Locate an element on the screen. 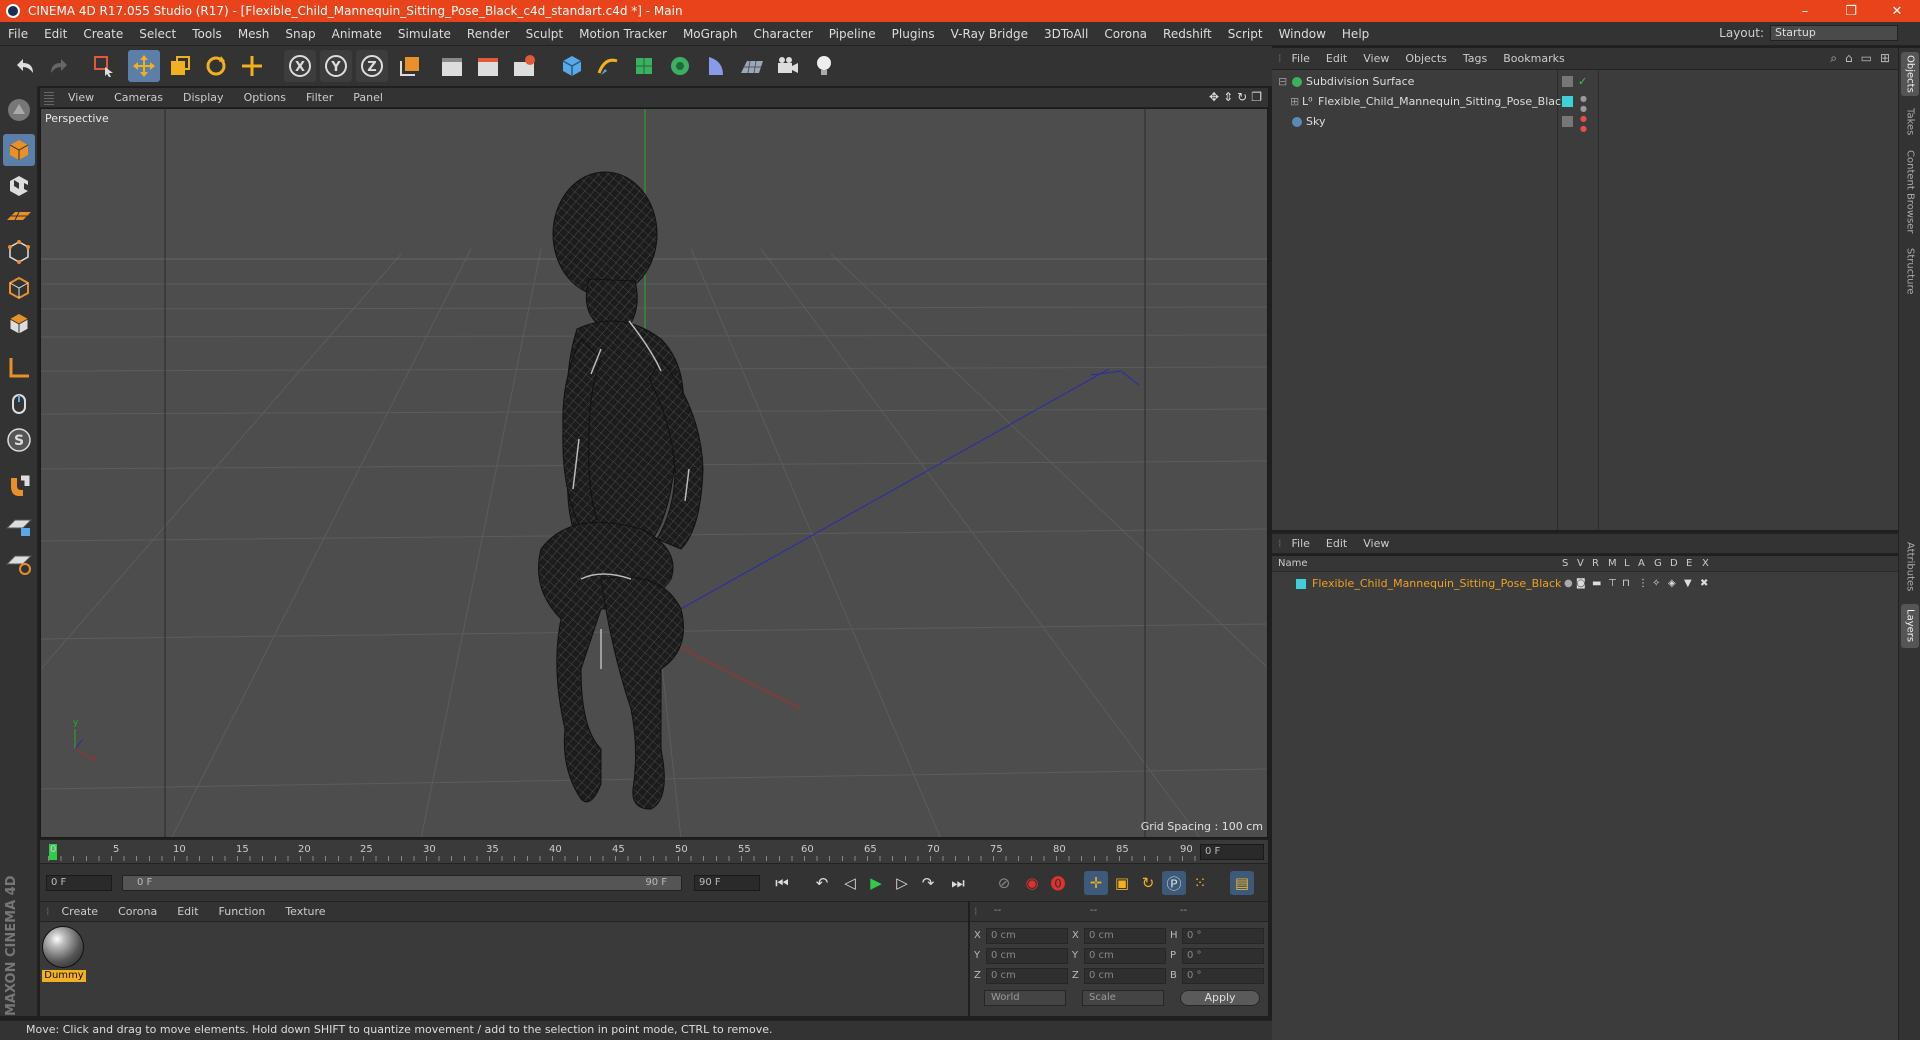 Image resolution: width=1920 pixels, height=1040 pixels. x-axis-button: X is located at coordinates (300, 66).